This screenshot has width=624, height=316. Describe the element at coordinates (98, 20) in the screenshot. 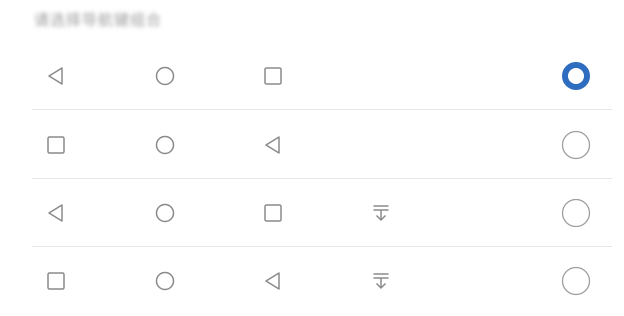

I see `page-title: 请选择导航键组合` at that location.